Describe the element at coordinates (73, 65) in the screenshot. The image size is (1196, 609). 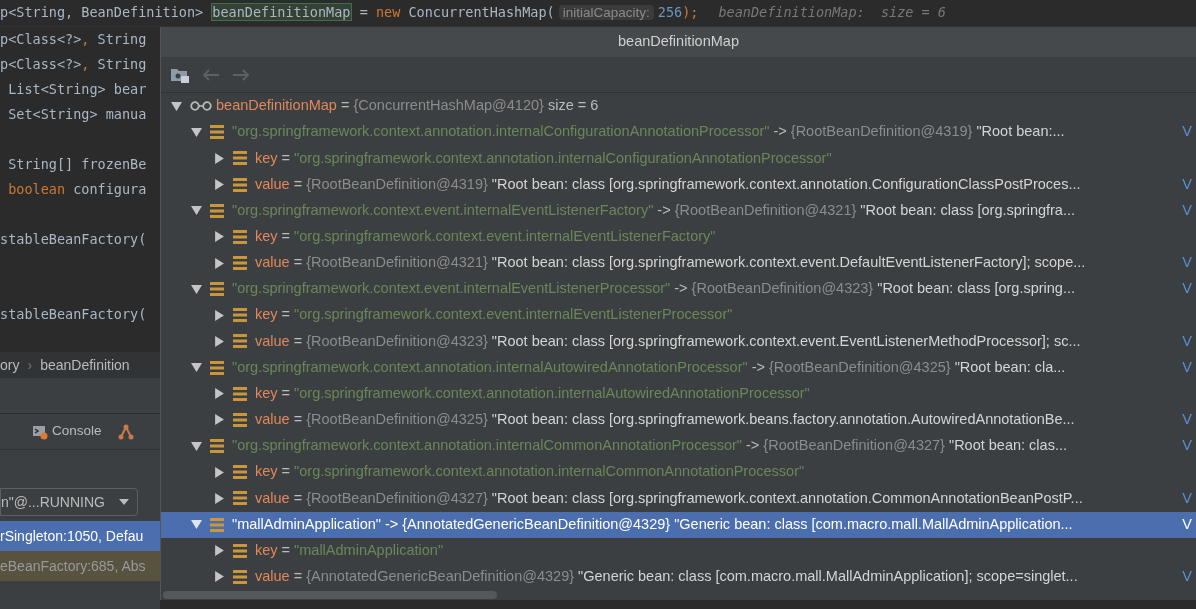
I see `code-line: p<Class<?>, String` at that location.